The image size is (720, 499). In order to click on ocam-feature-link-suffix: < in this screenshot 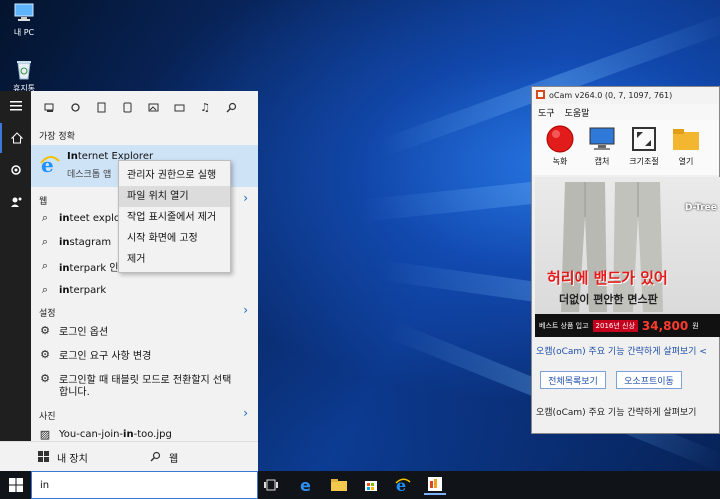, I will do `click(703, 352)`.